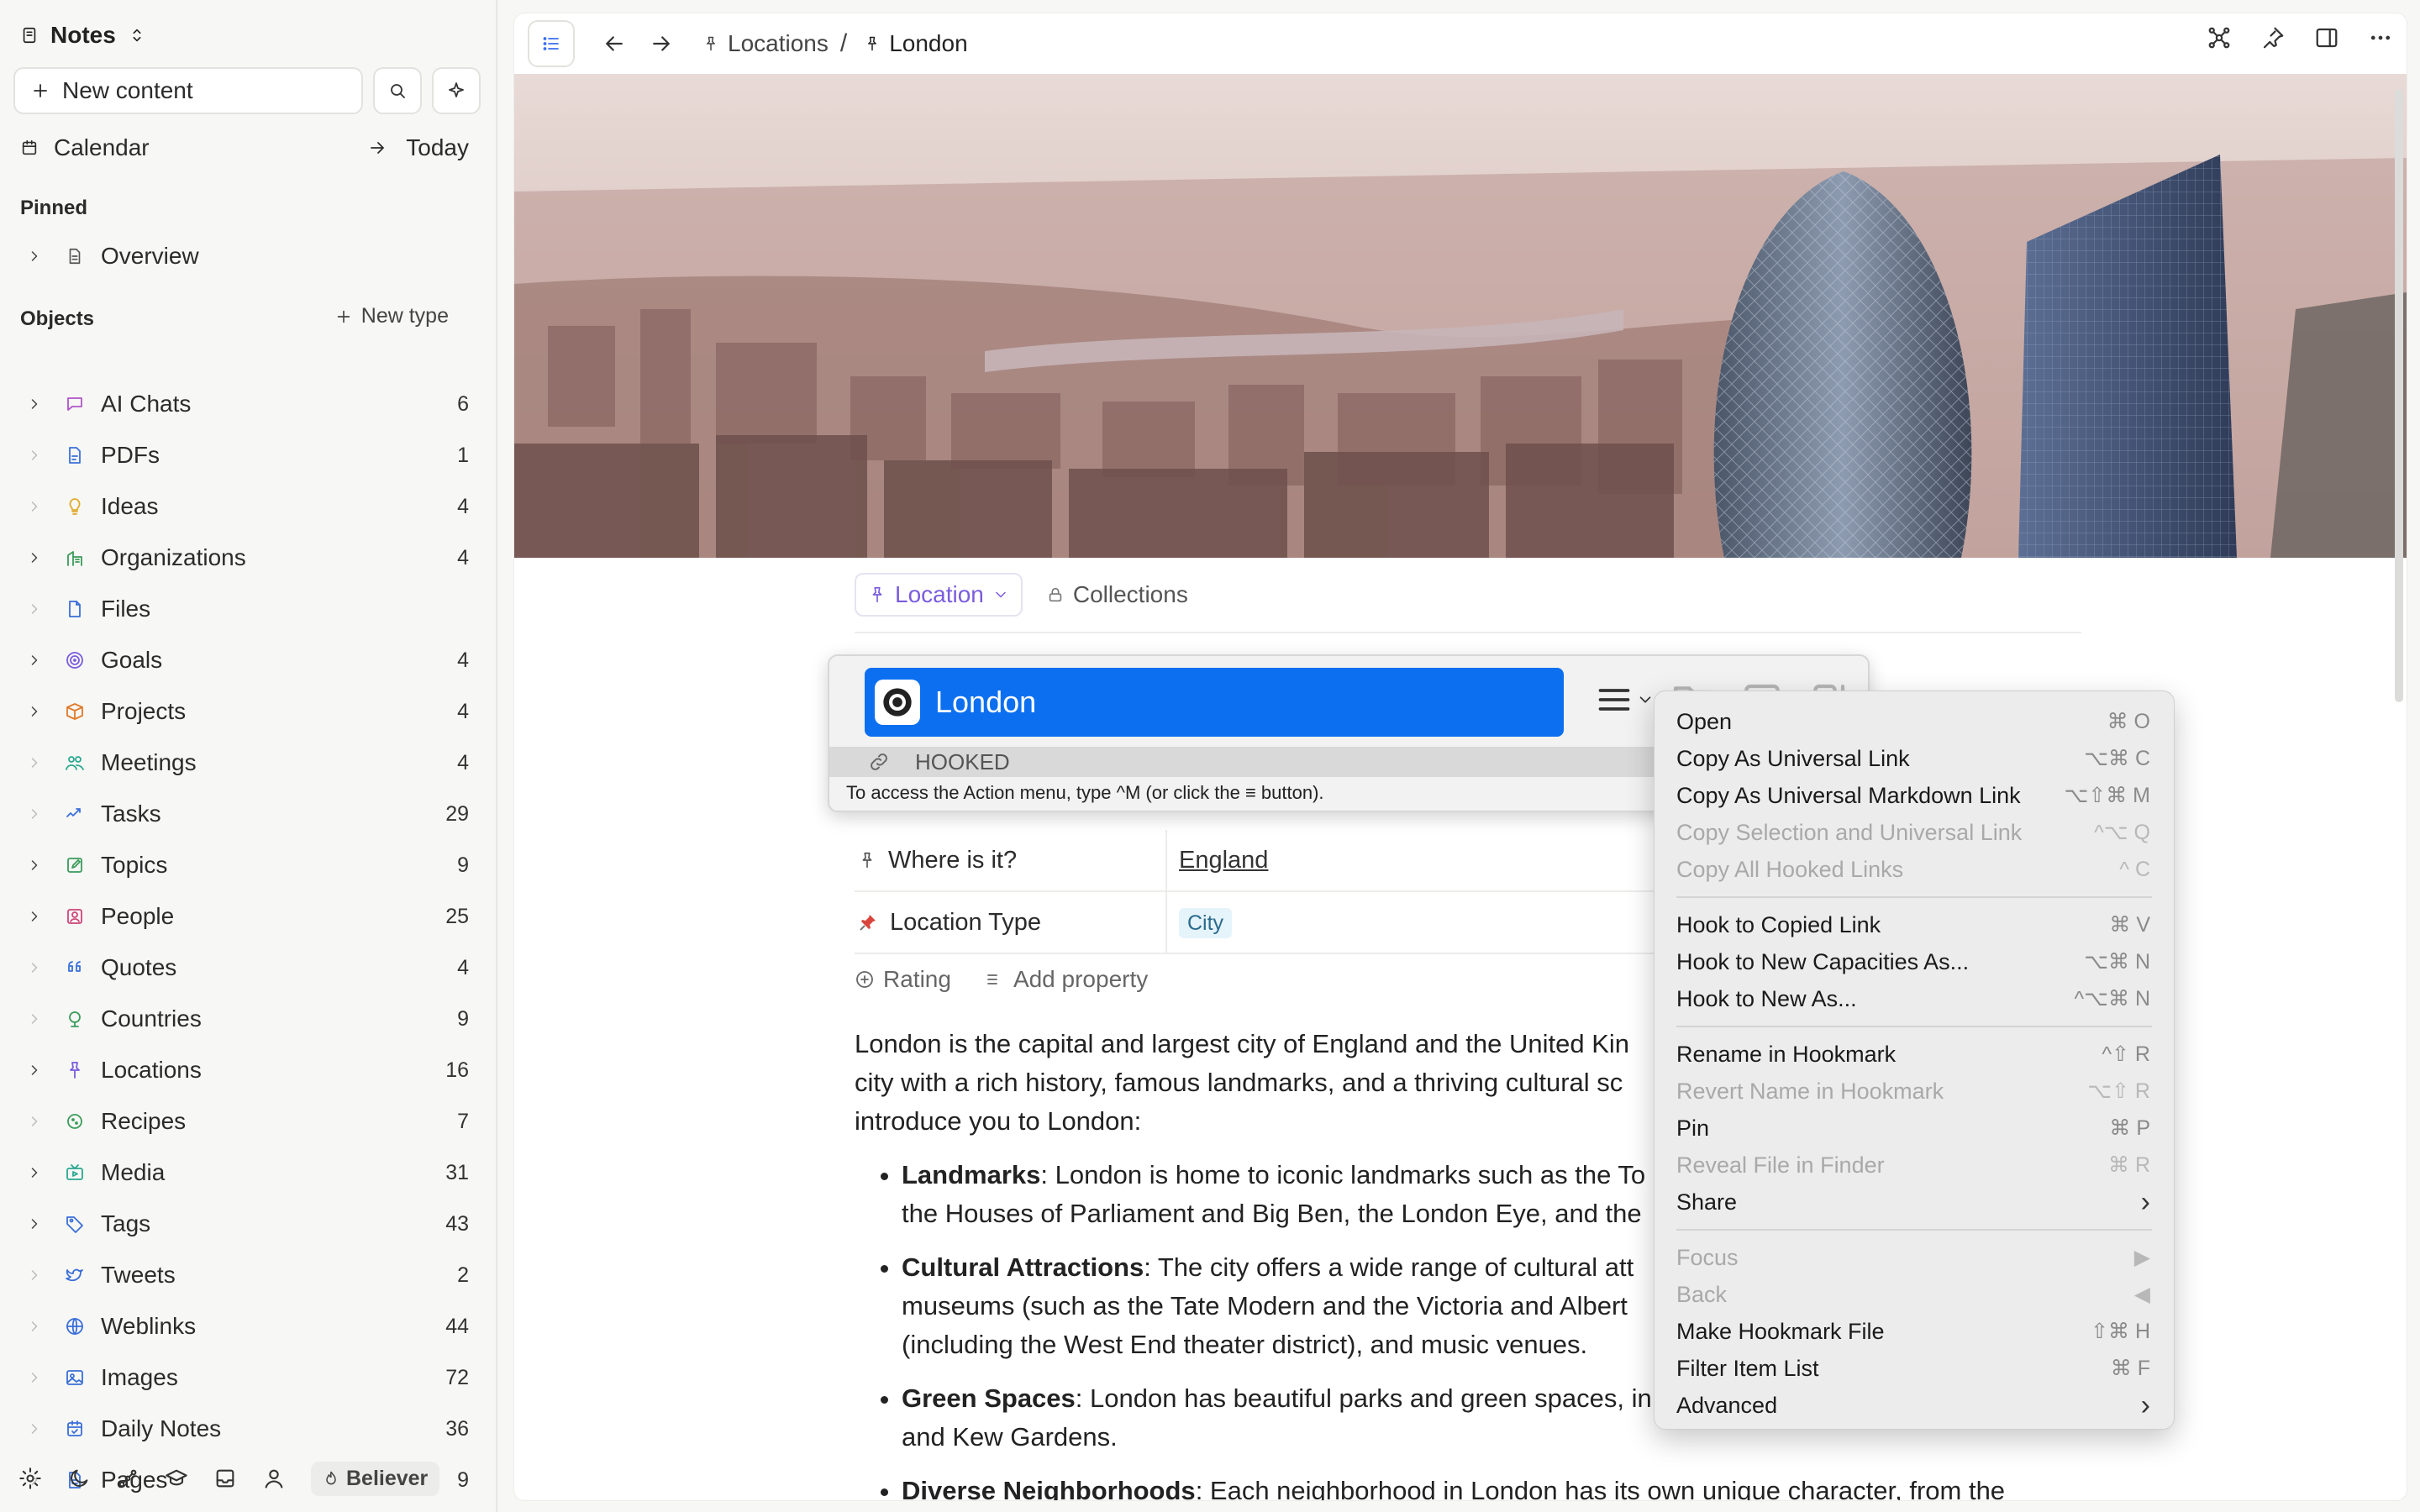  I want to click on location-type-tag: City, so click(1206, 922).